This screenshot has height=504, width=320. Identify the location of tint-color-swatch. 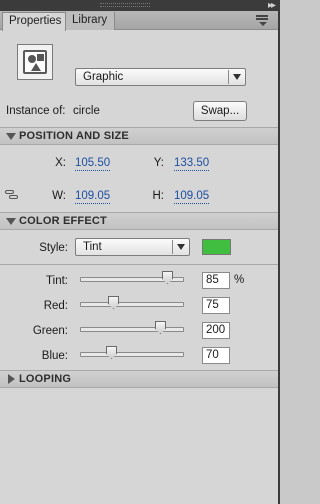
(216, 247).